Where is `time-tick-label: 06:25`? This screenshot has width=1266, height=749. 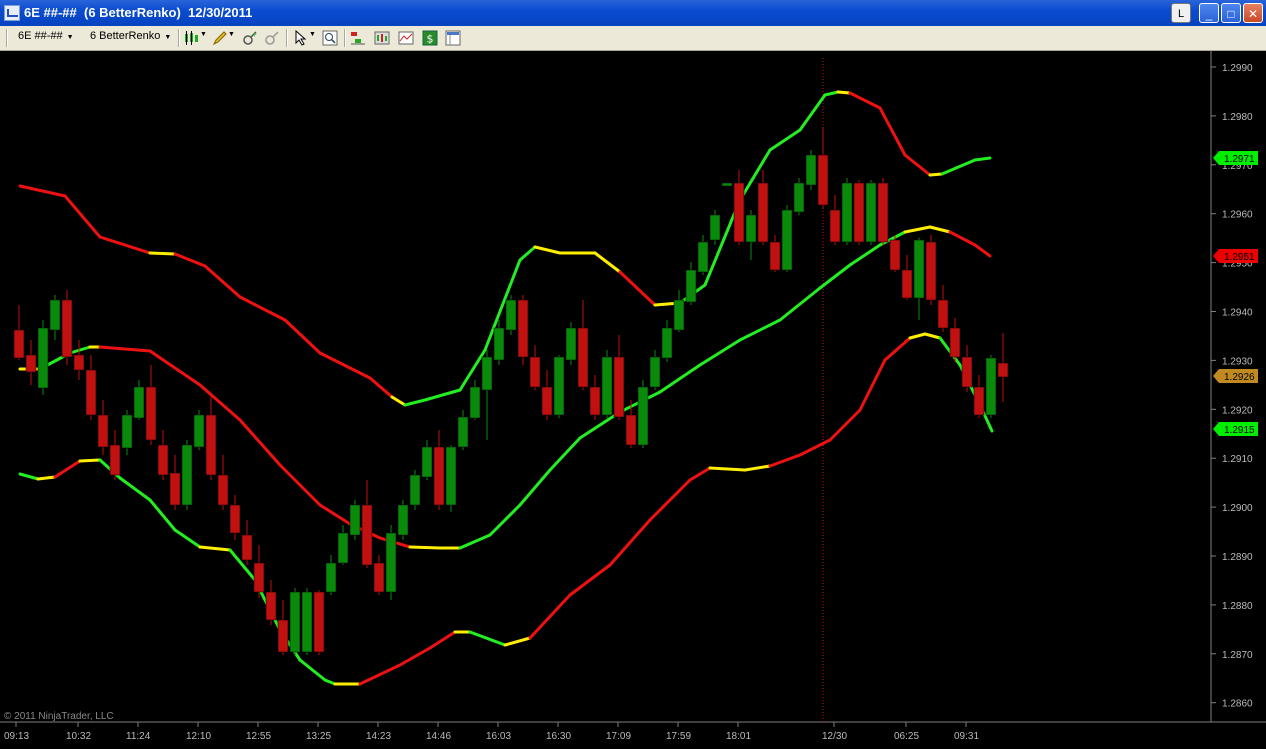
time-tick-label: 06:25 is located at coordinates (906, 736).